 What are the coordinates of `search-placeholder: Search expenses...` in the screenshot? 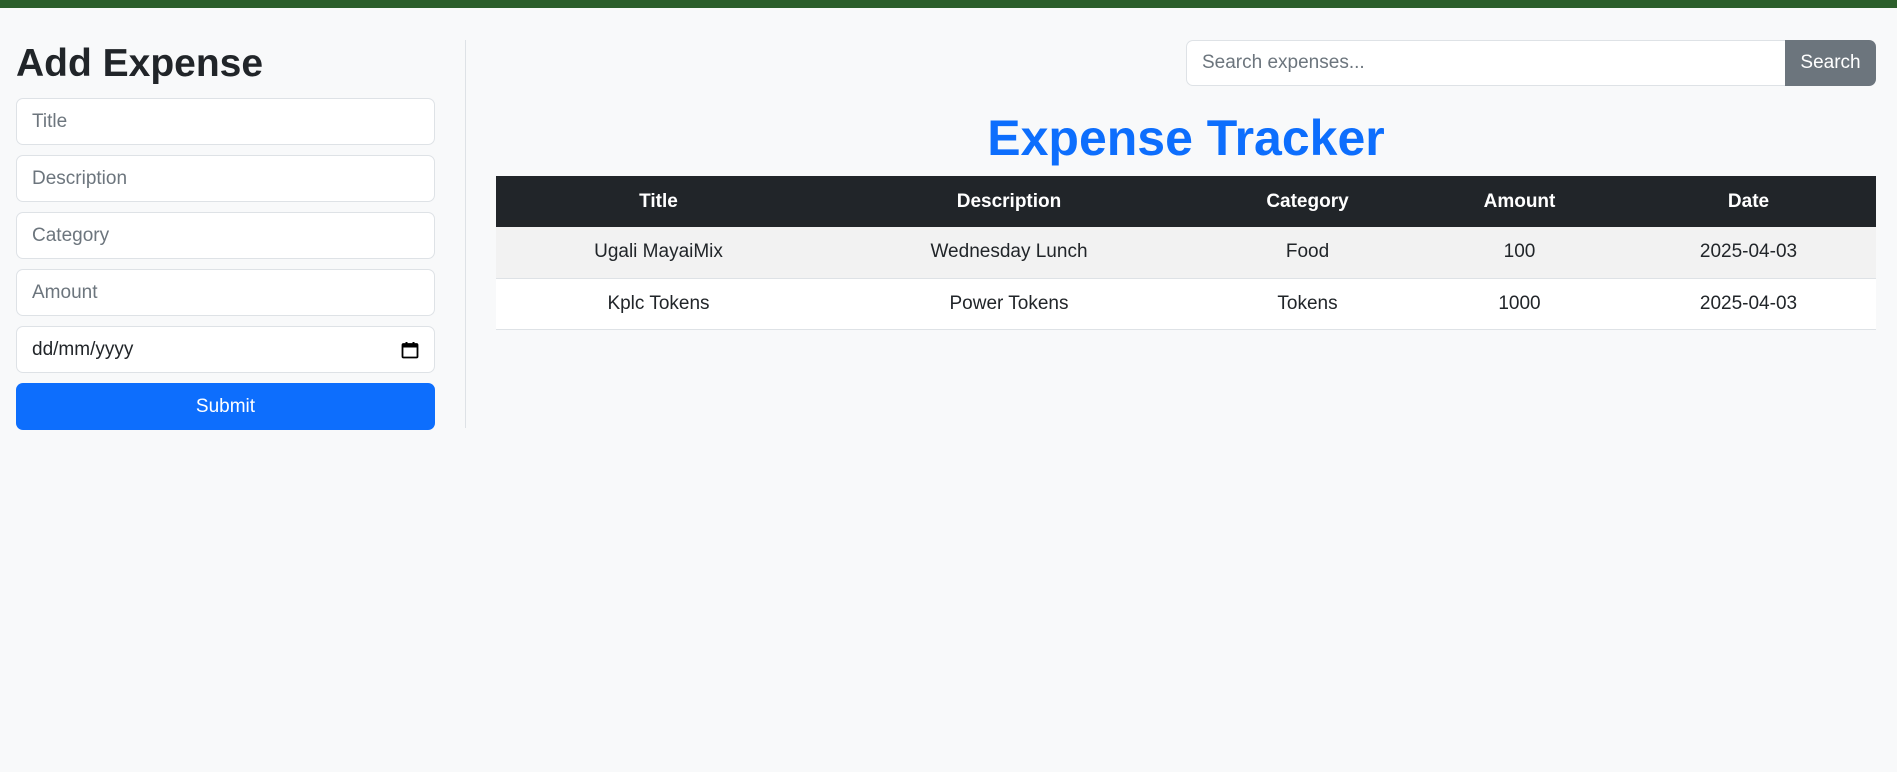 It's located at (1283, 62).